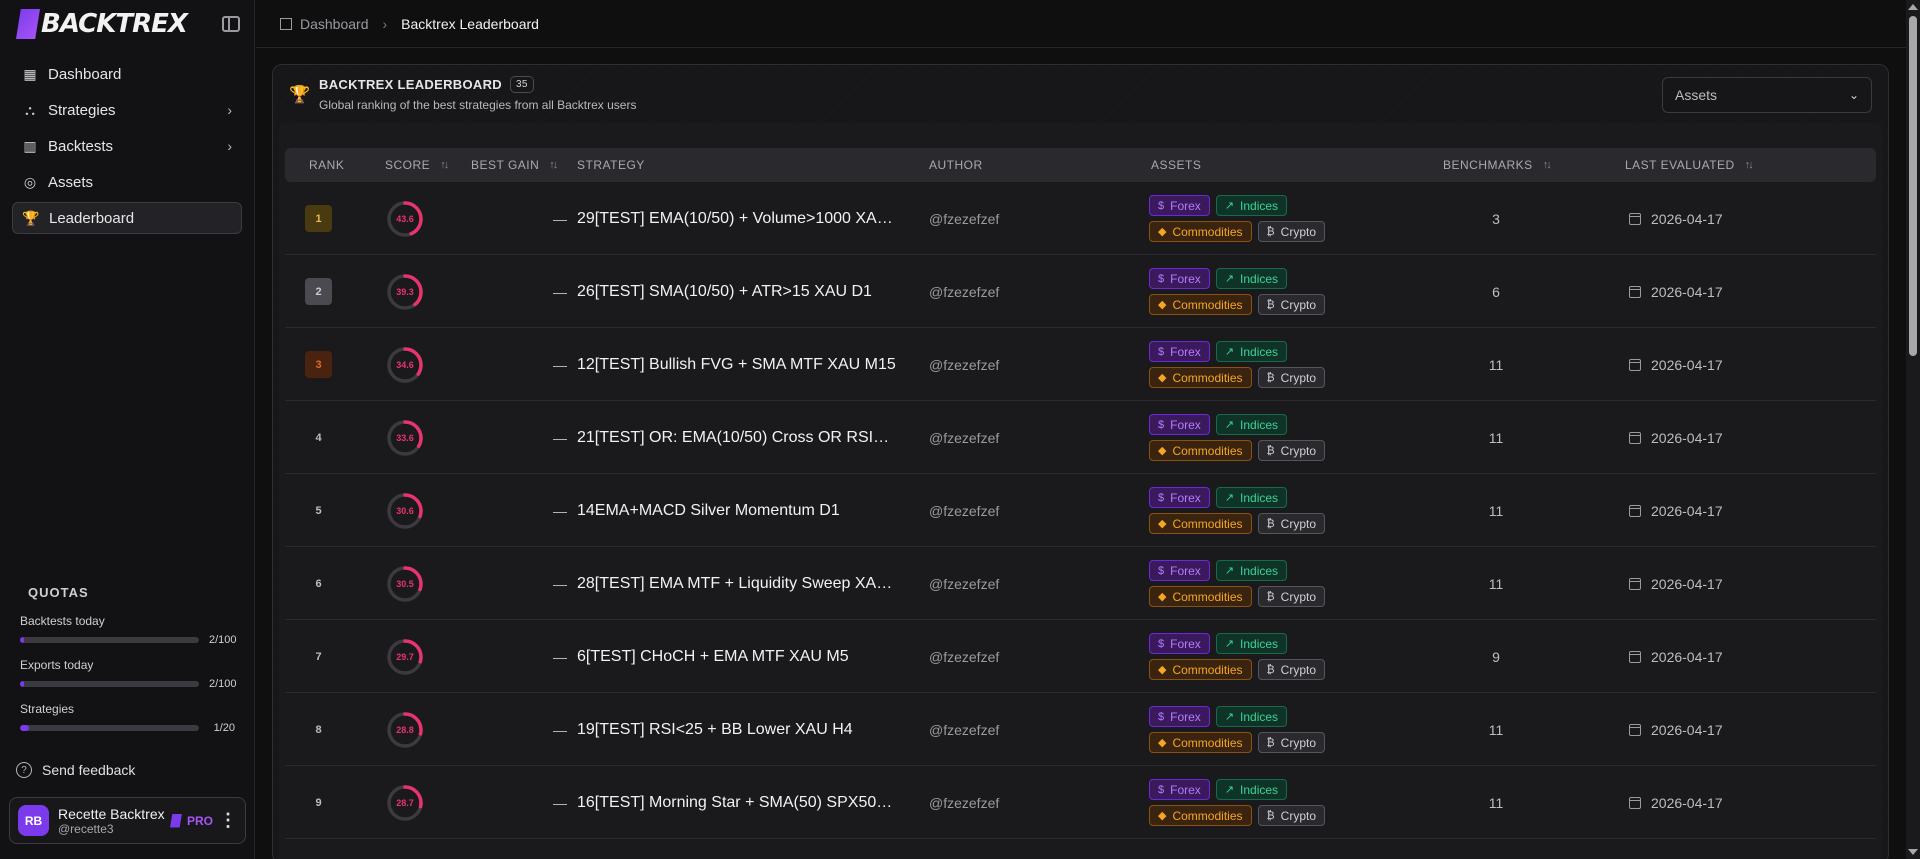  What do you see at coordinates (408, 165) in the screenshot?
I see `header-score-label: SCORE` at bounding box center [408, 165].